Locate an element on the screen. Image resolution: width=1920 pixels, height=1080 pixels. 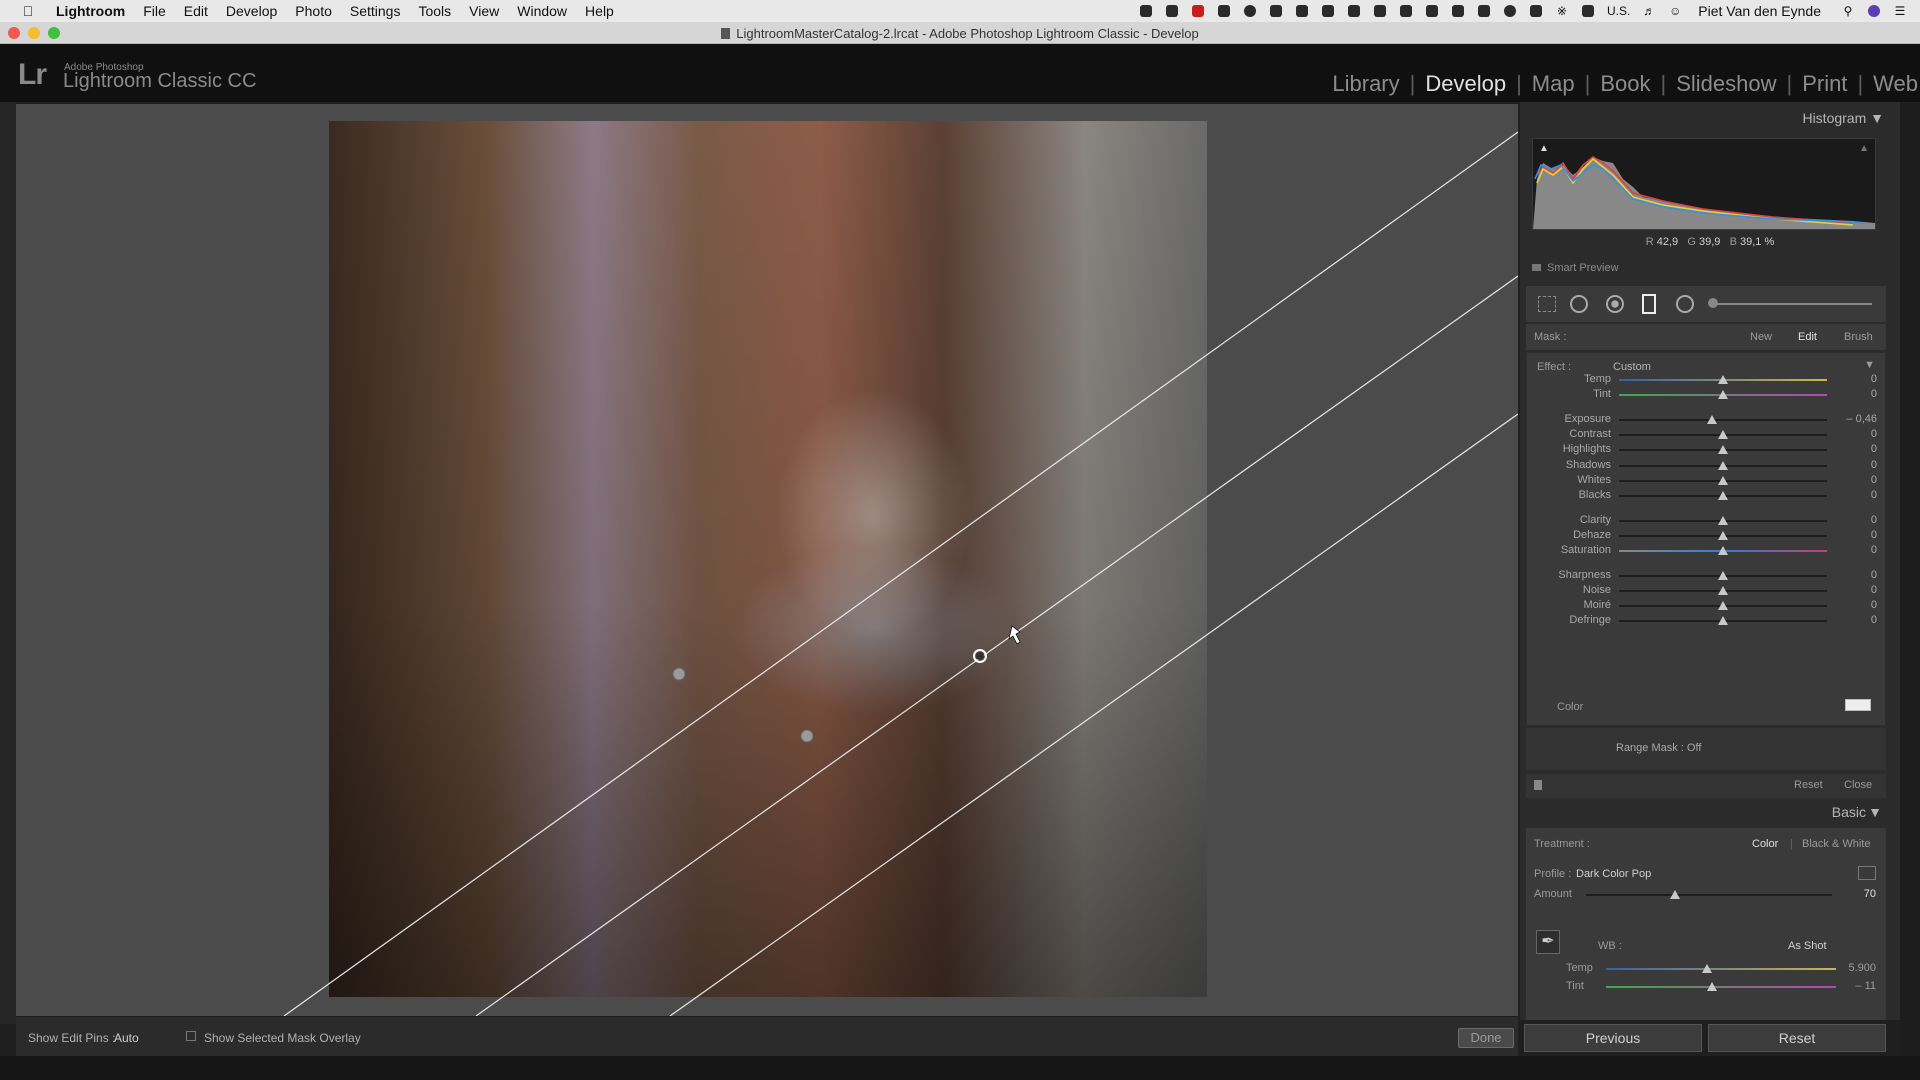
amount-slider-knob is located at coordinates (1674, 894).